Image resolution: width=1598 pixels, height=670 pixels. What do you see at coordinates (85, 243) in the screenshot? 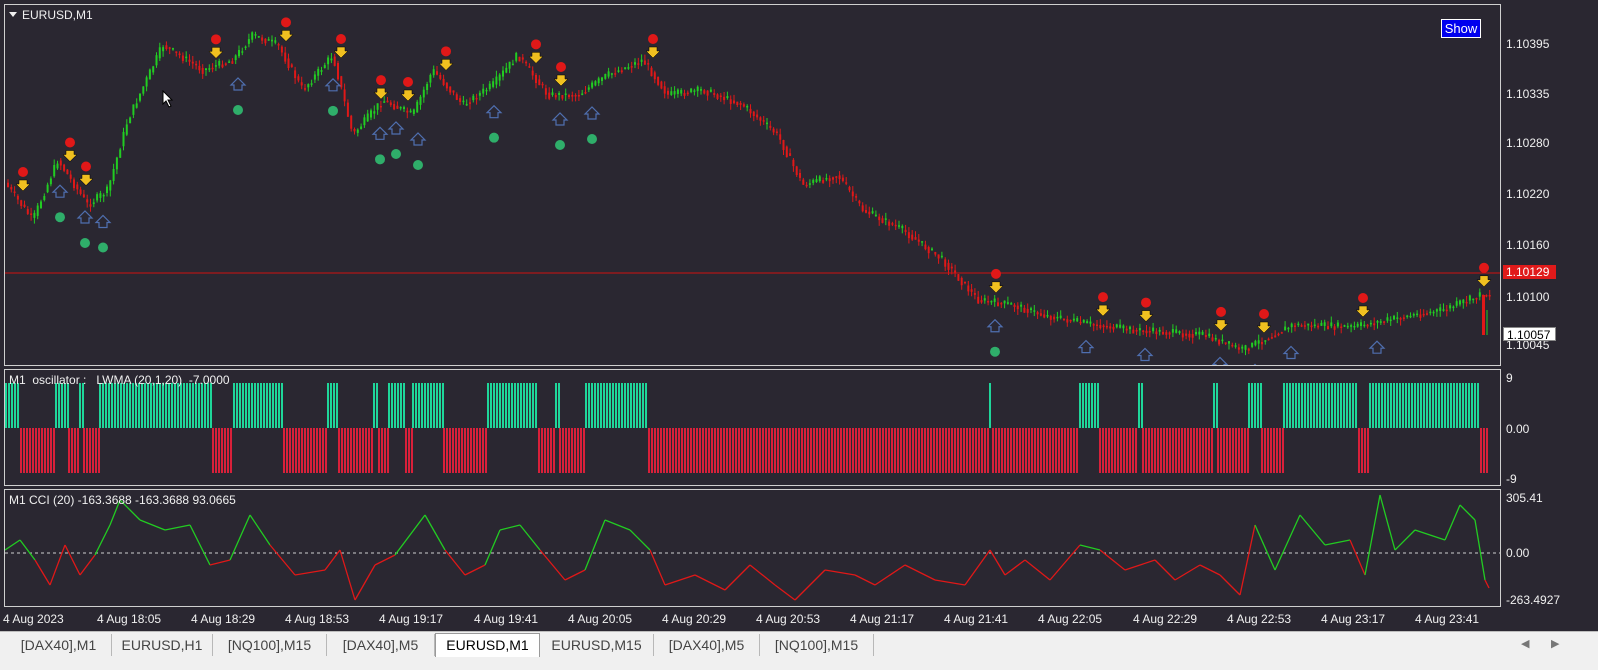
I see `buy-dot` at bounding box center [85, 243].